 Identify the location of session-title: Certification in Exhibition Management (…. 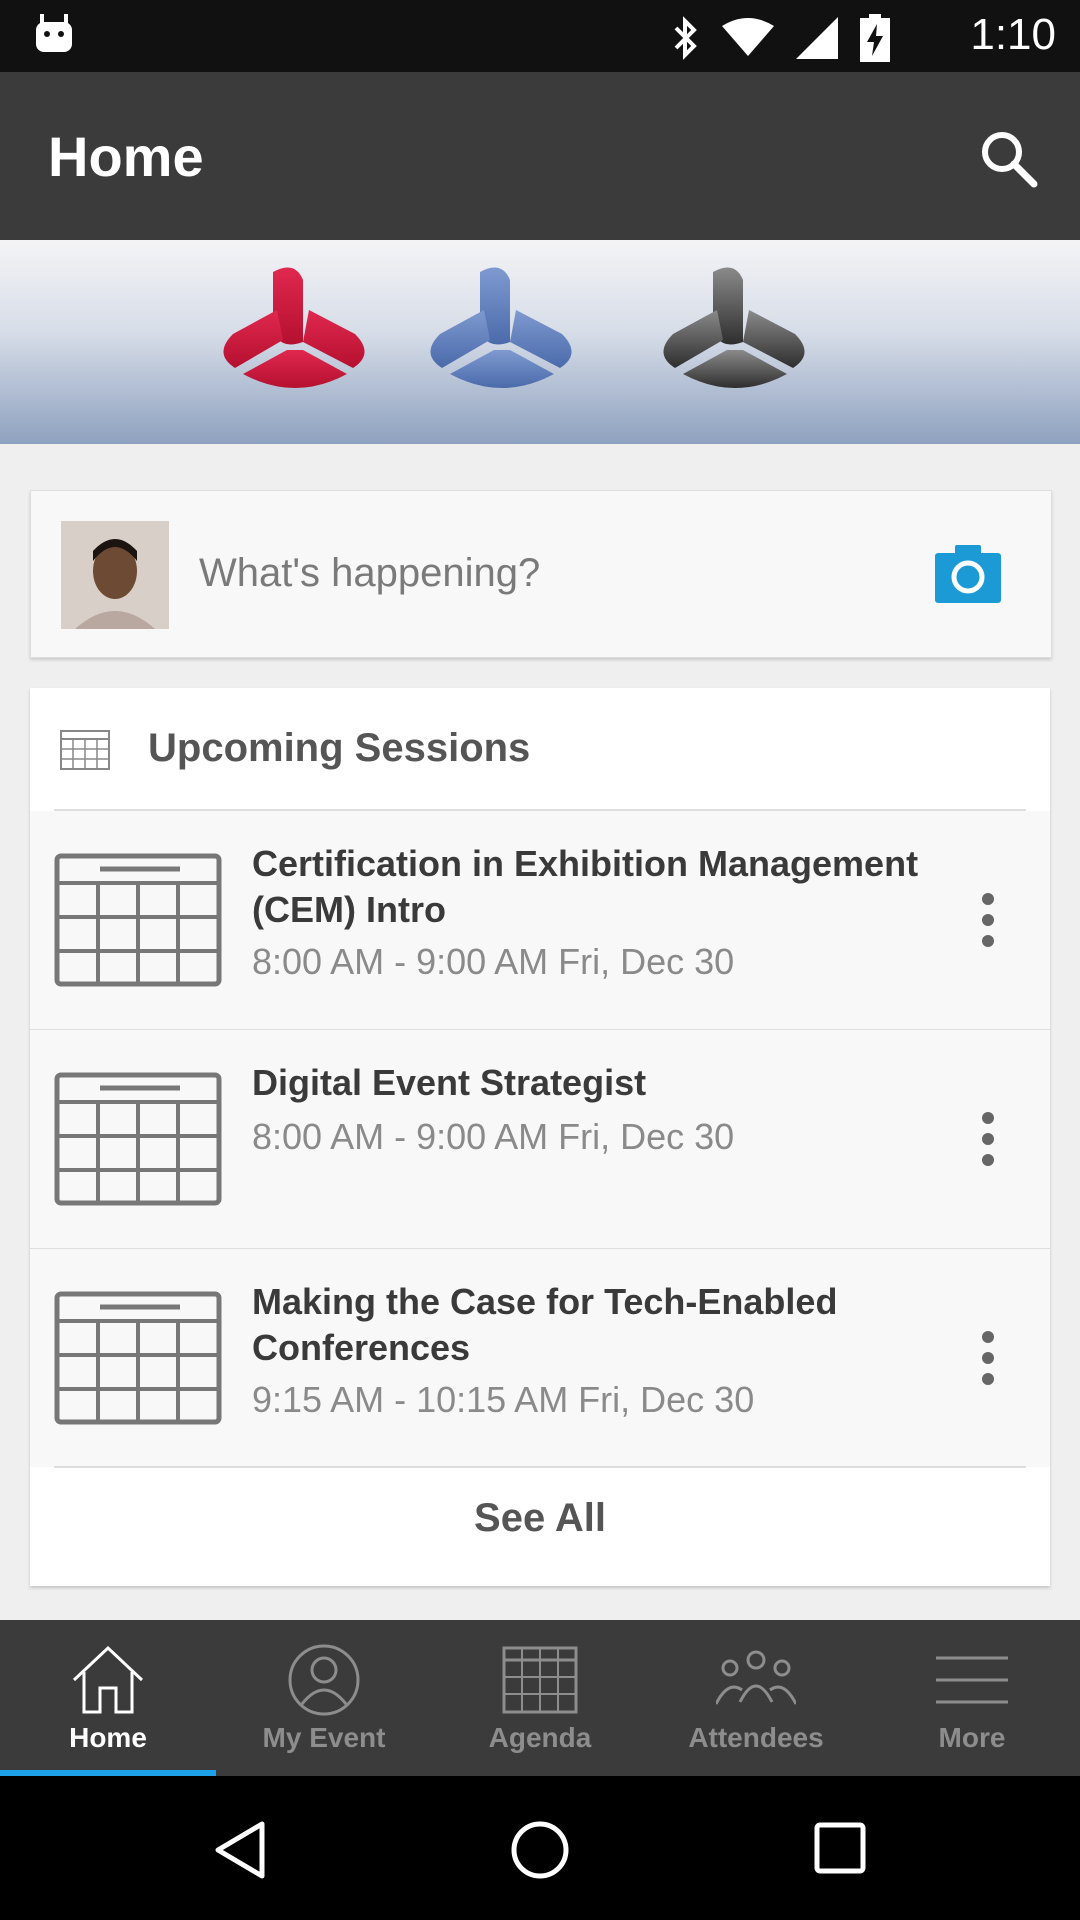
(585, 886).